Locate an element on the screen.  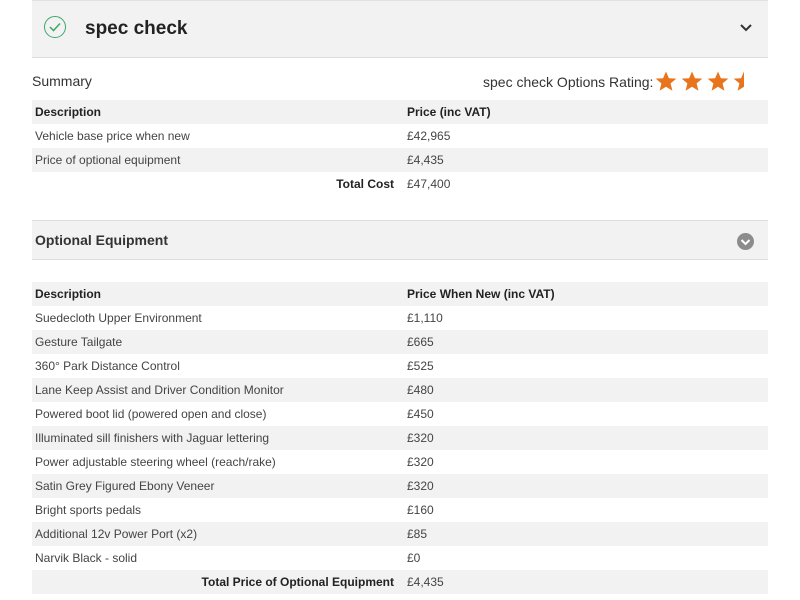
item-description: Satin Grey Figured Ebony Veneer is located at coordinates (217, 486).